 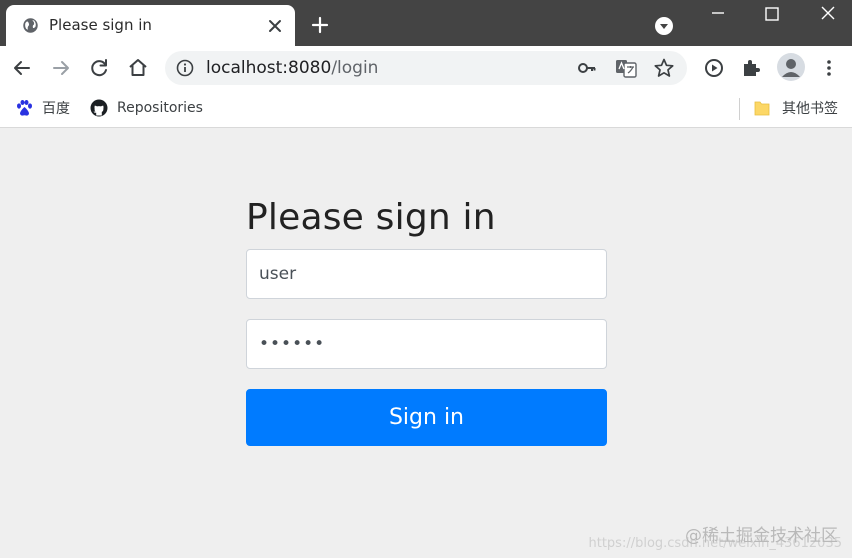 What do you see at coordinates (99, 108) in the screenshot?
I see `github-icon` at bounding box center [99, 108].